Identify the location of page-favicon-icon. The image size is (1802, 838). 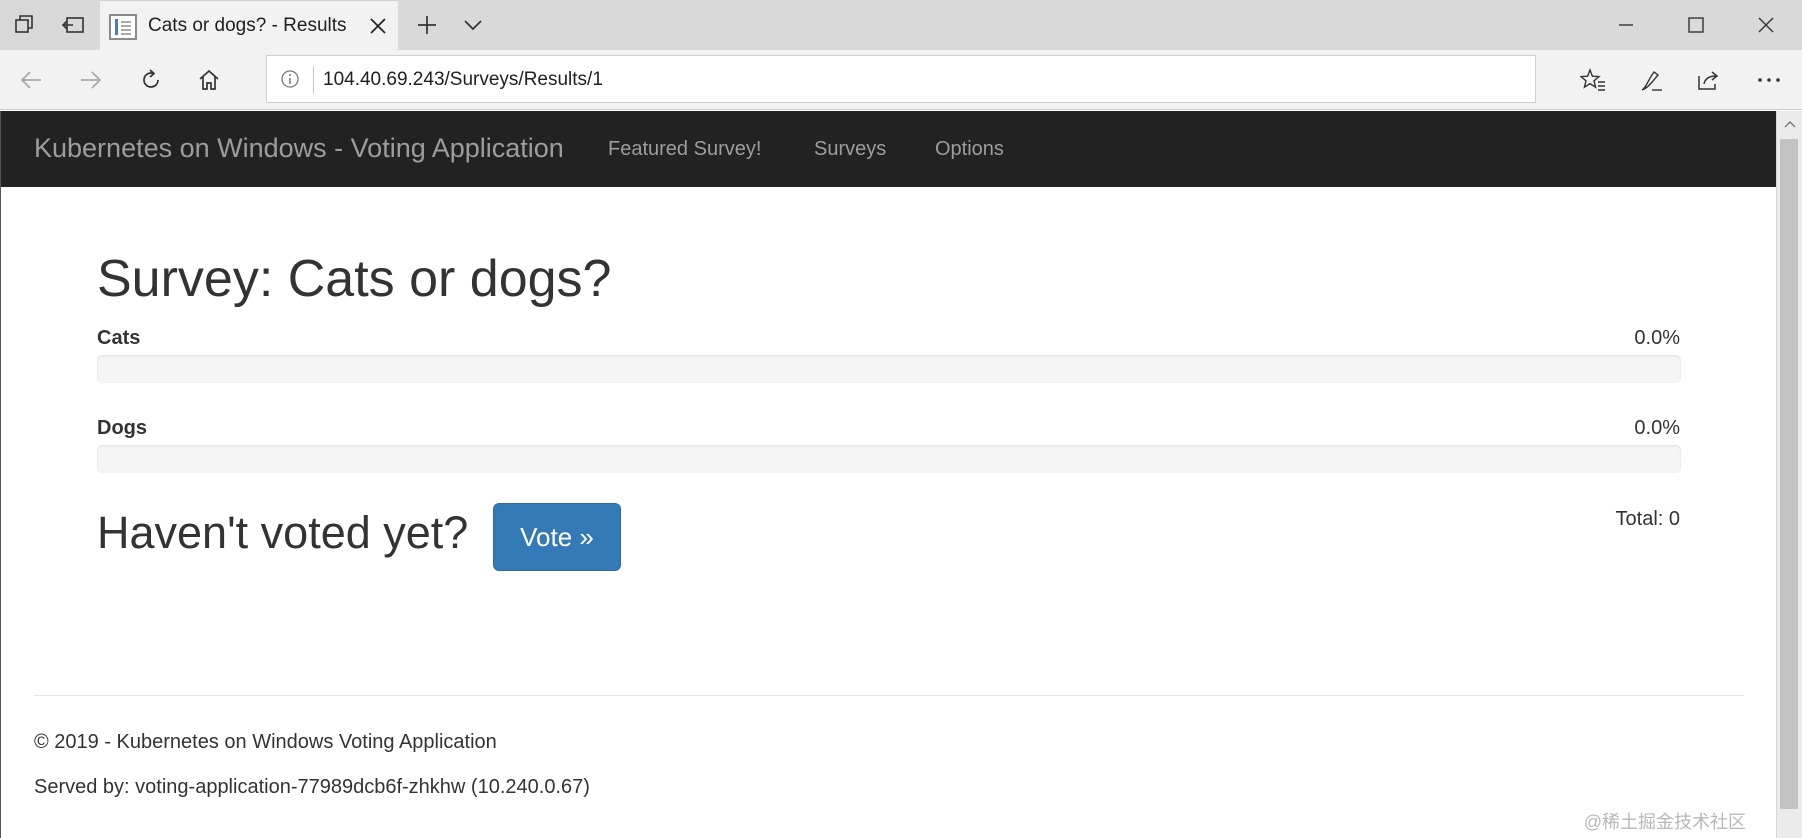
(123, 27).